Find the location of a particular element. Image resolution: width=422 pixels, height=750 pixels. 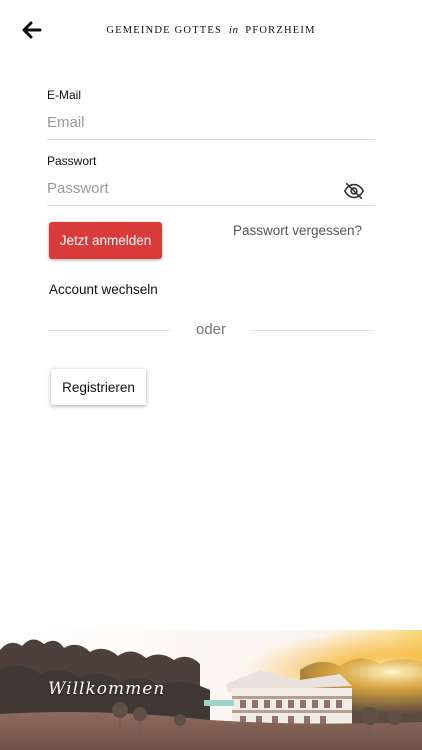

eye-off-icon is located at coordinates (354, 191).